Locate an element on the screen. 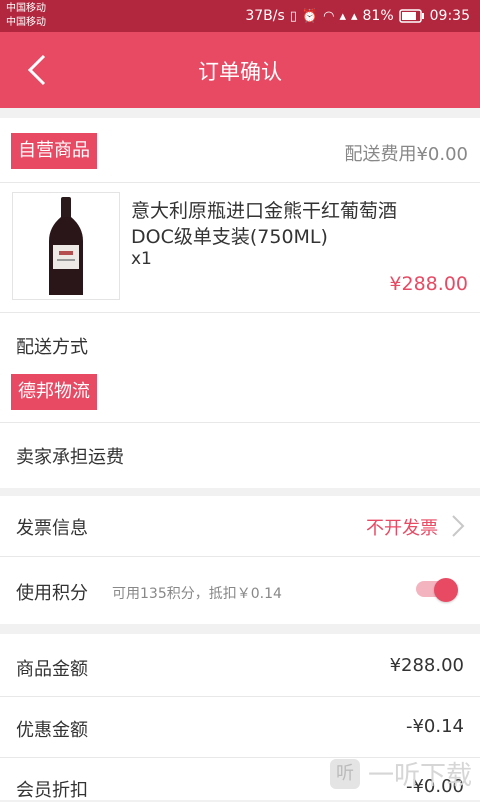  product-image is located at coordinates (66, 246).